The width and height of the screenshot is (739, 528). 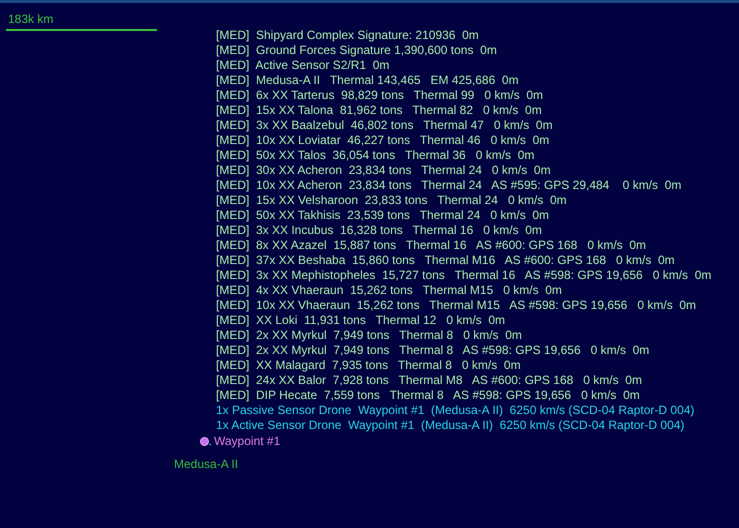 I want to click on contact-label: [MED] 10x XX Acheron 23,834 tons Thermal 24 AS #595: GPS 29,484 0 km/s 0m, so click(x=449, y=185).